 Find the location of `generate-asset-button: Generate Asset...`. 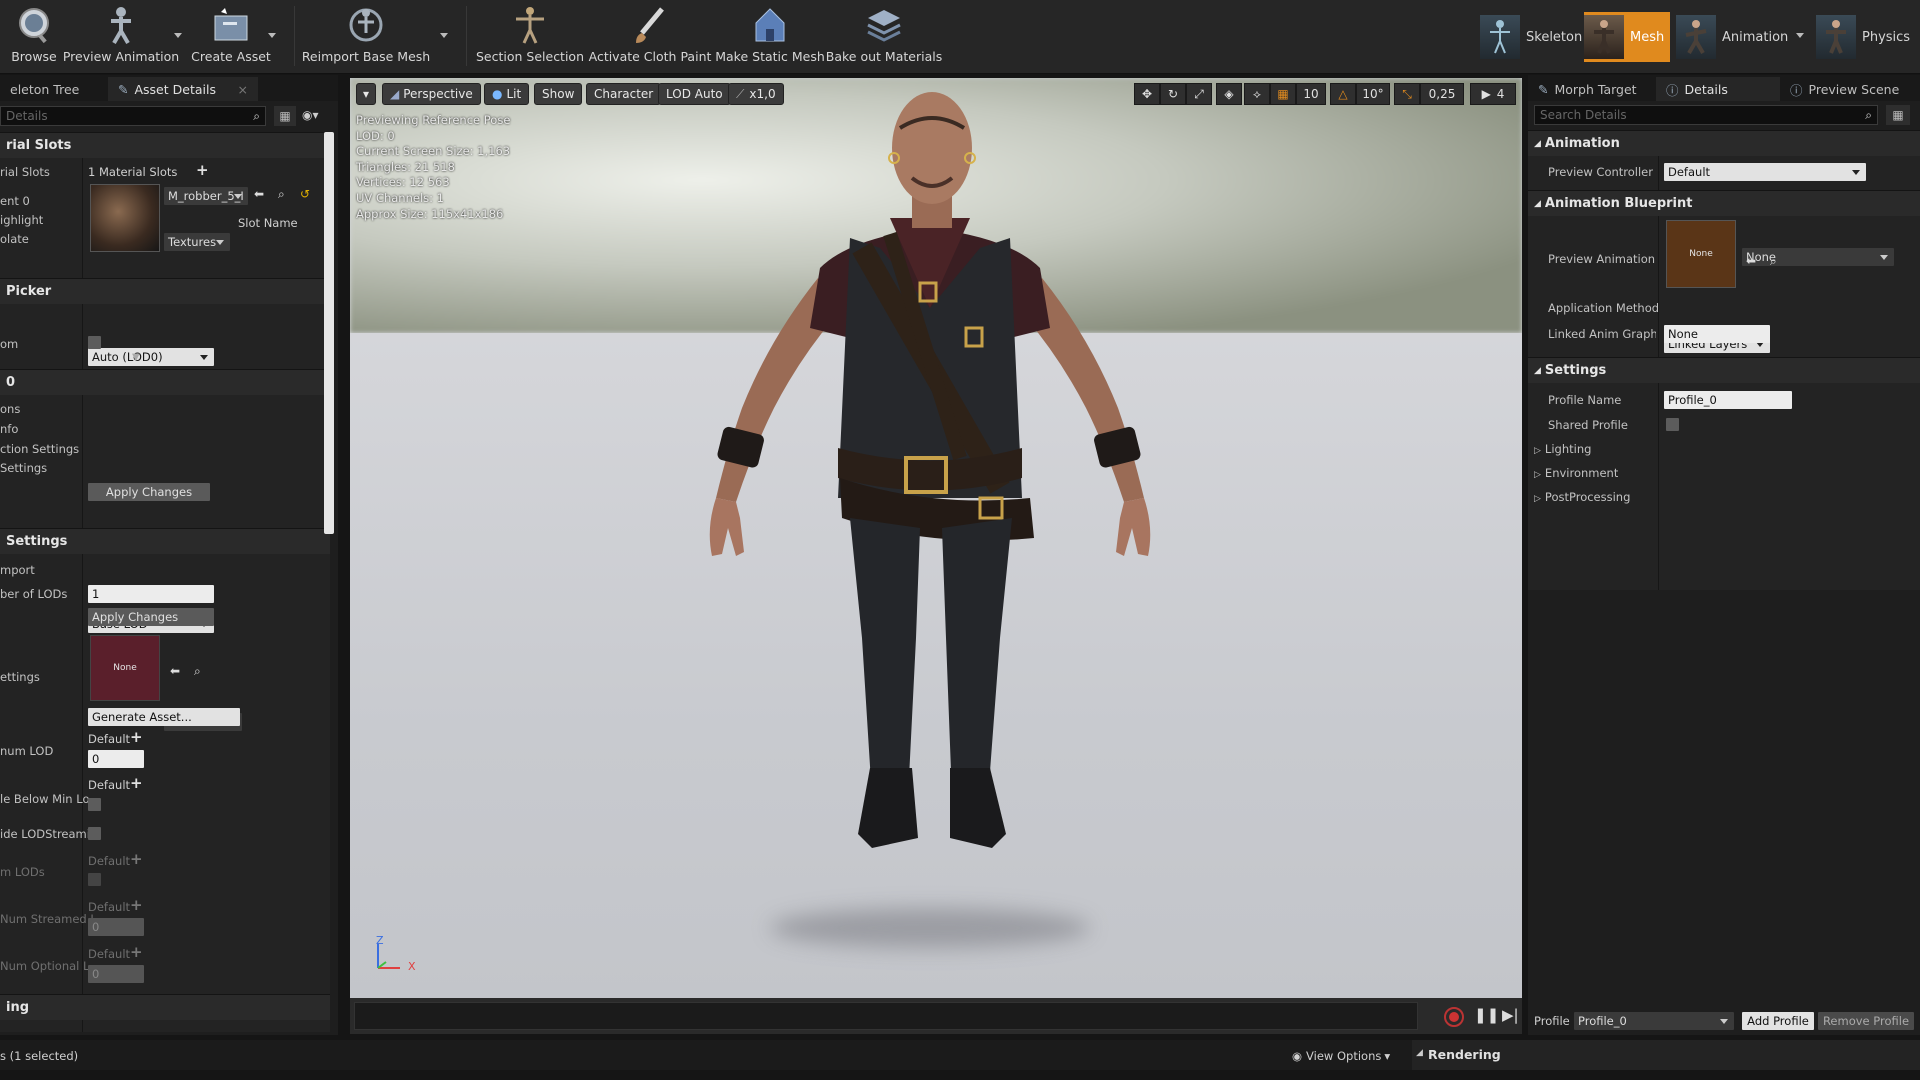

generate-asset-button: Generate Asset... is located at coordinates (164, 717).